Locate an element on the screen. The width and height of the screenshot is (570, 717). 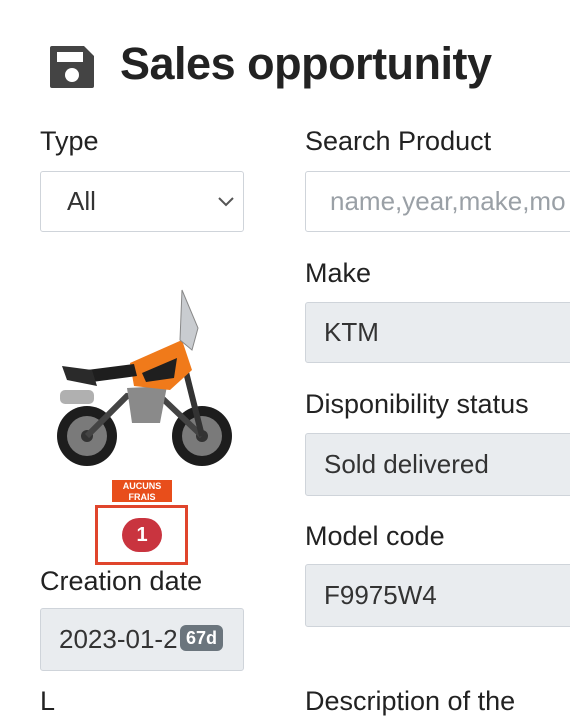
disponibility-status-field: Sold delivered is located at coordinates (437, 464).